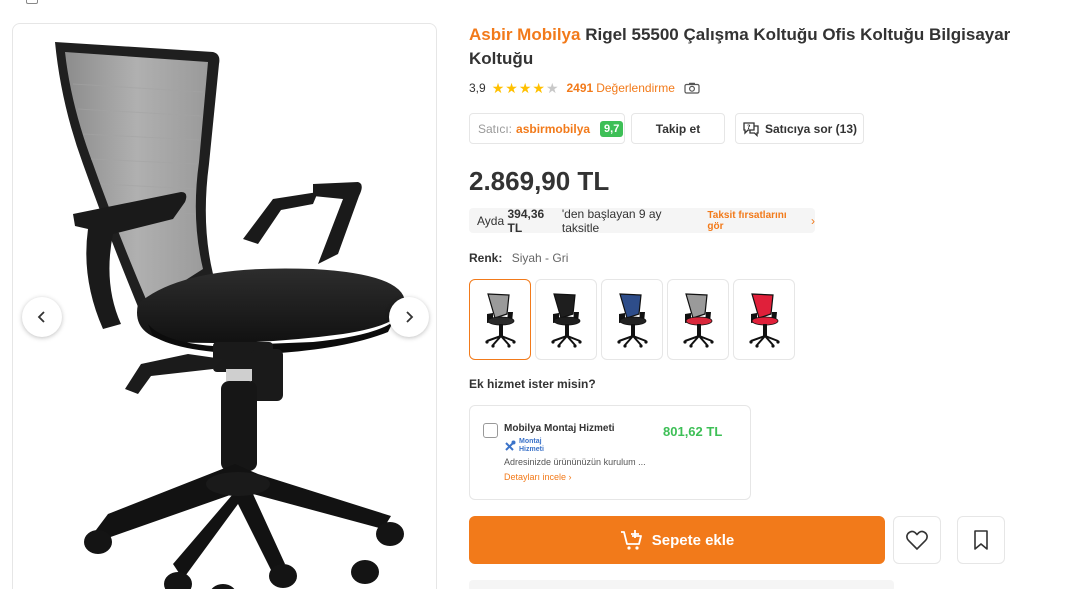  I want to click on rating-row: 3,9 ★ ★ ★ ★ ★ 2491 Değerlendirme, so click(584, 88).